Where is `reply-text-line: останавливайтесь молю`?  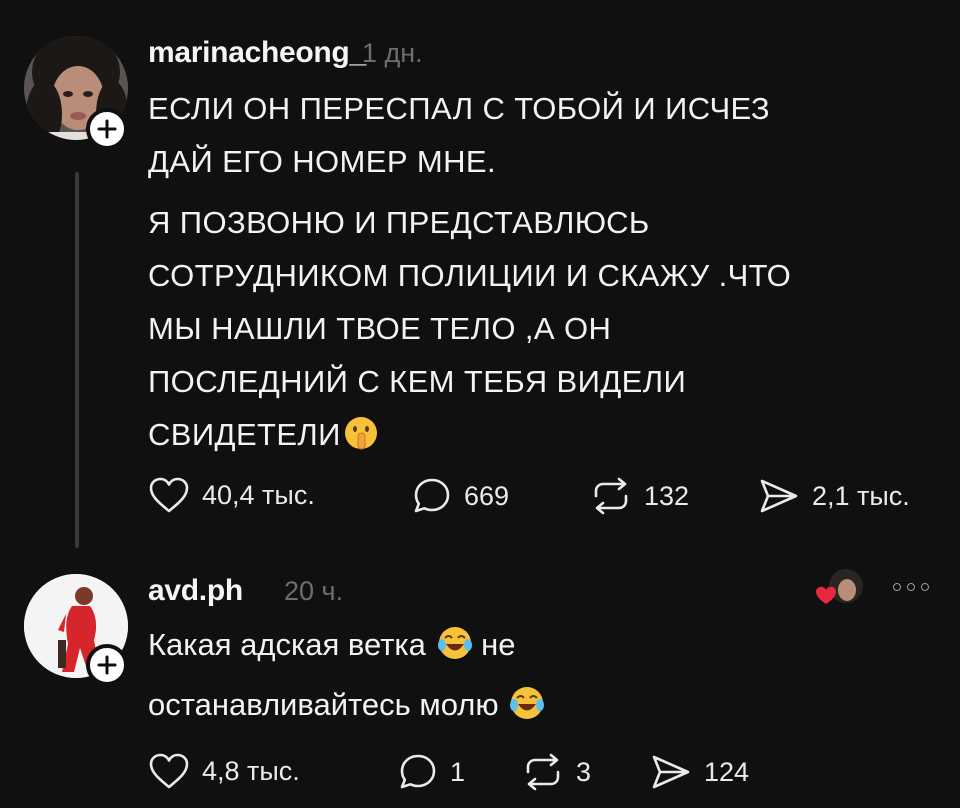 reply-text-line: останавливайтесь молю is located at coordinates (538, 708).